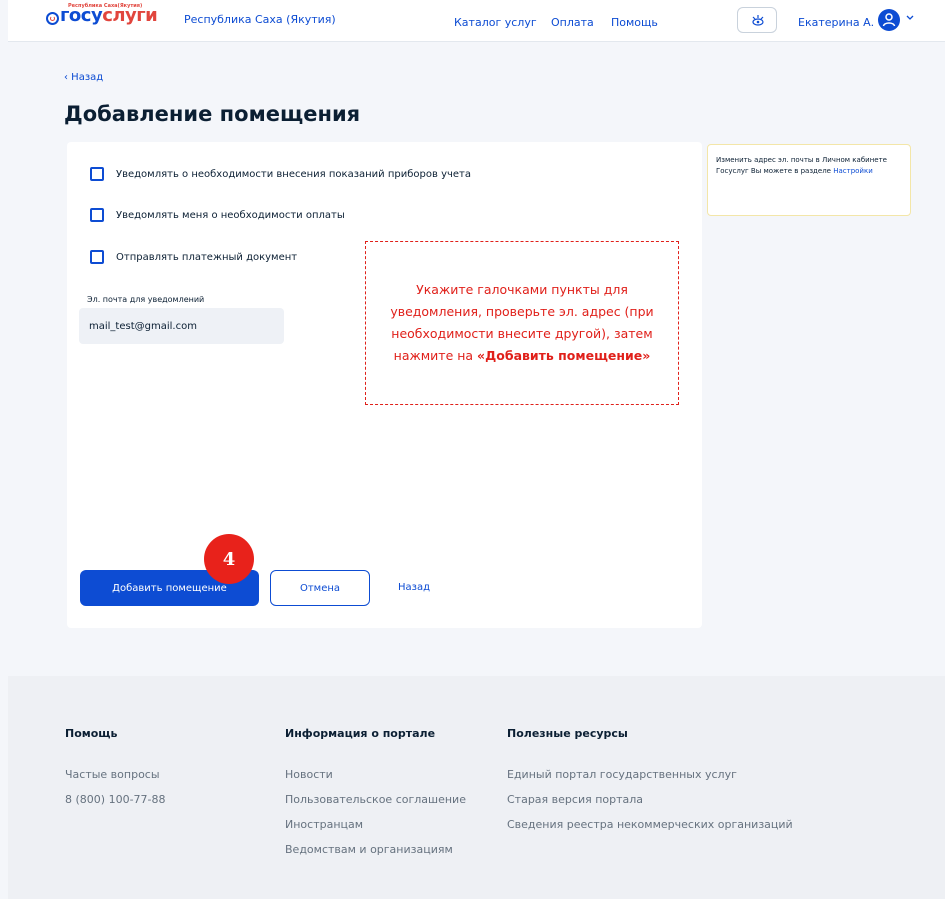 The width and height of the screenshot is (945, 899). What do you see at coordinates (375, 799) in the screenshot?
I see `footer-link-user-agreement: Пользовательское соглашение` at bounding box center [375, 799].